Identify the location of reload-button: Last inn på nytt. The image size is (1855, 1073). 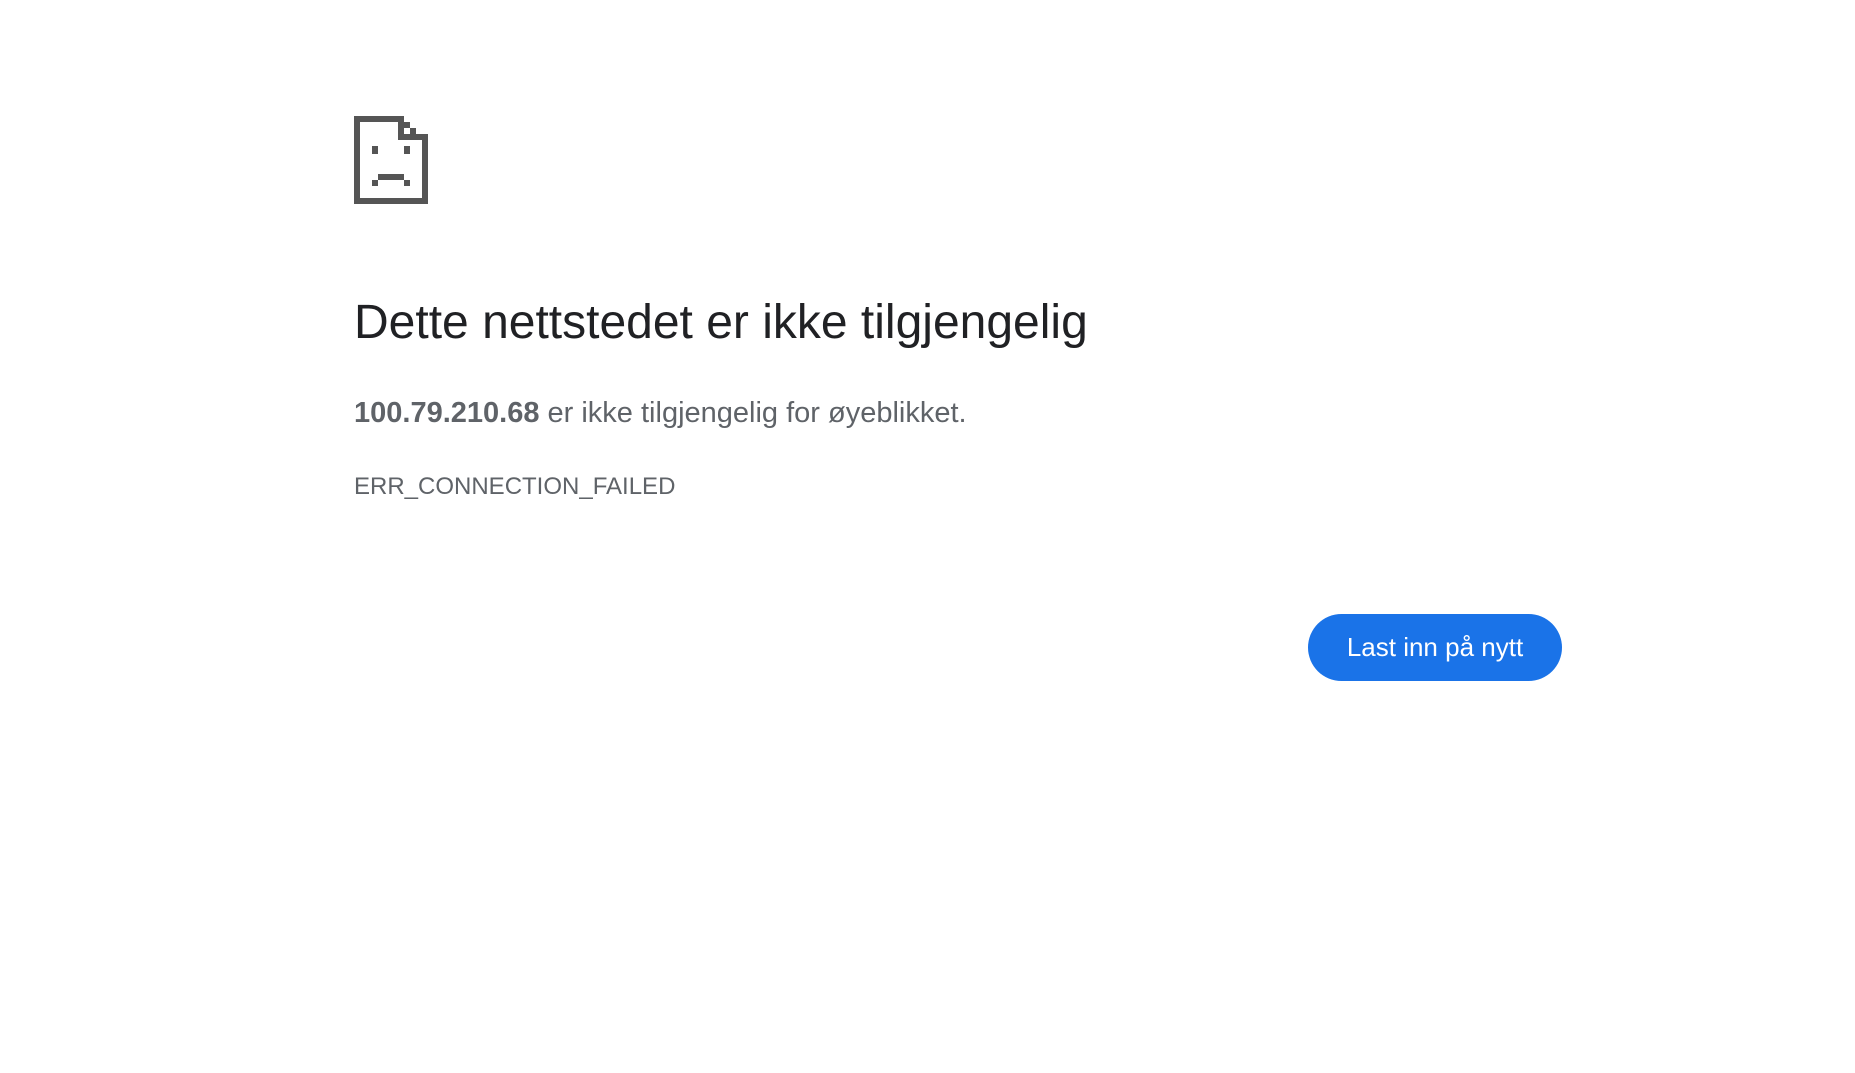
(1435, 647).